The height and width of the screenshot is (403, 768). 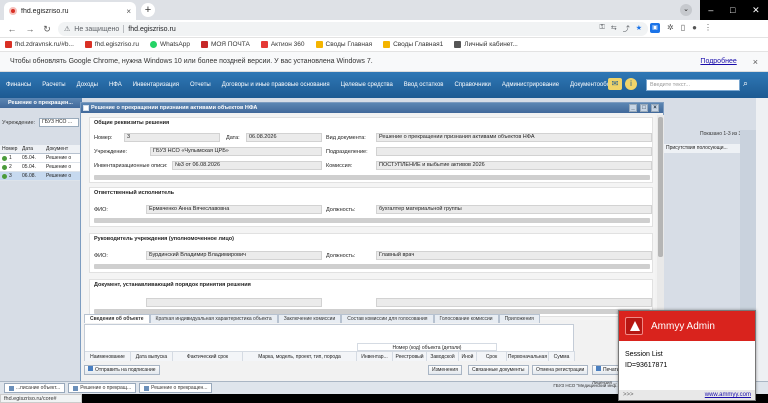 I want to click on new-tab-button: +, so click(x=148, y=10).